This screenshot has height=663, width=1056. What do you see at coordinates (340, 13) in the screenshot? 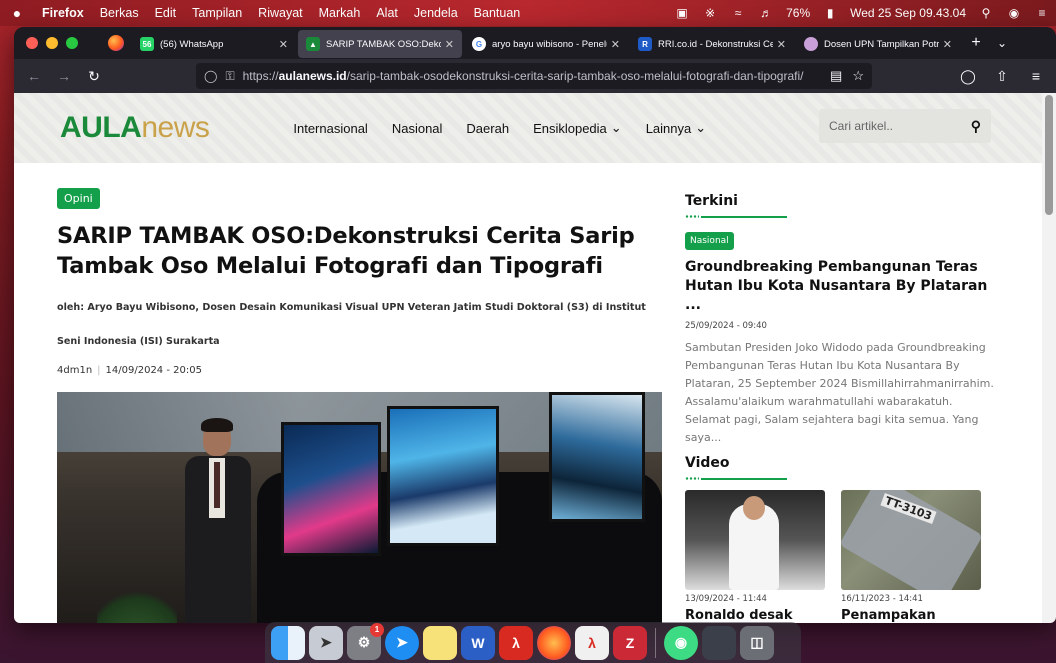
I see `menu-markah: Markah` at bounding box center [340, 13].